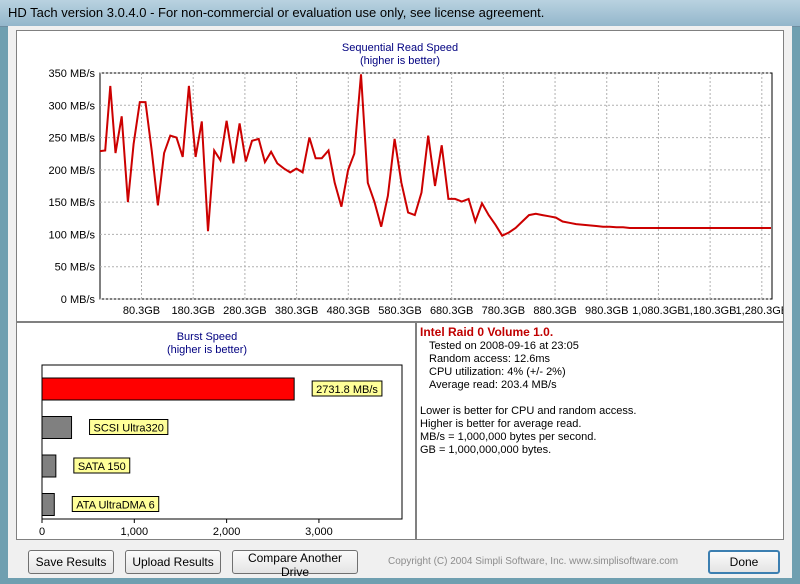 The image size is (800, 584). Describe the element at coordinates (296, 311) in the screenshot. I see `x-tick-label: 380.3GB` at that location.